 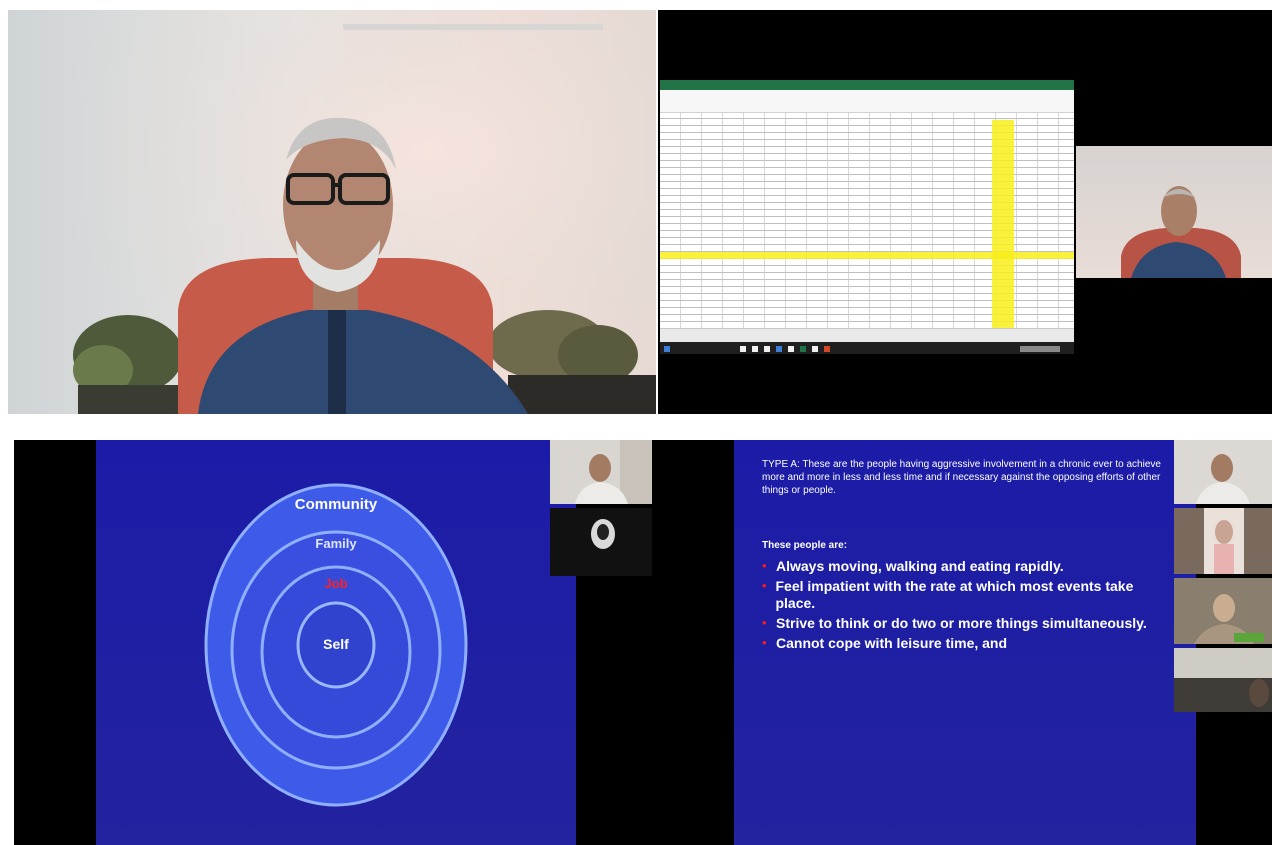 I want to click on excel-window, so click(x=867, y=211).